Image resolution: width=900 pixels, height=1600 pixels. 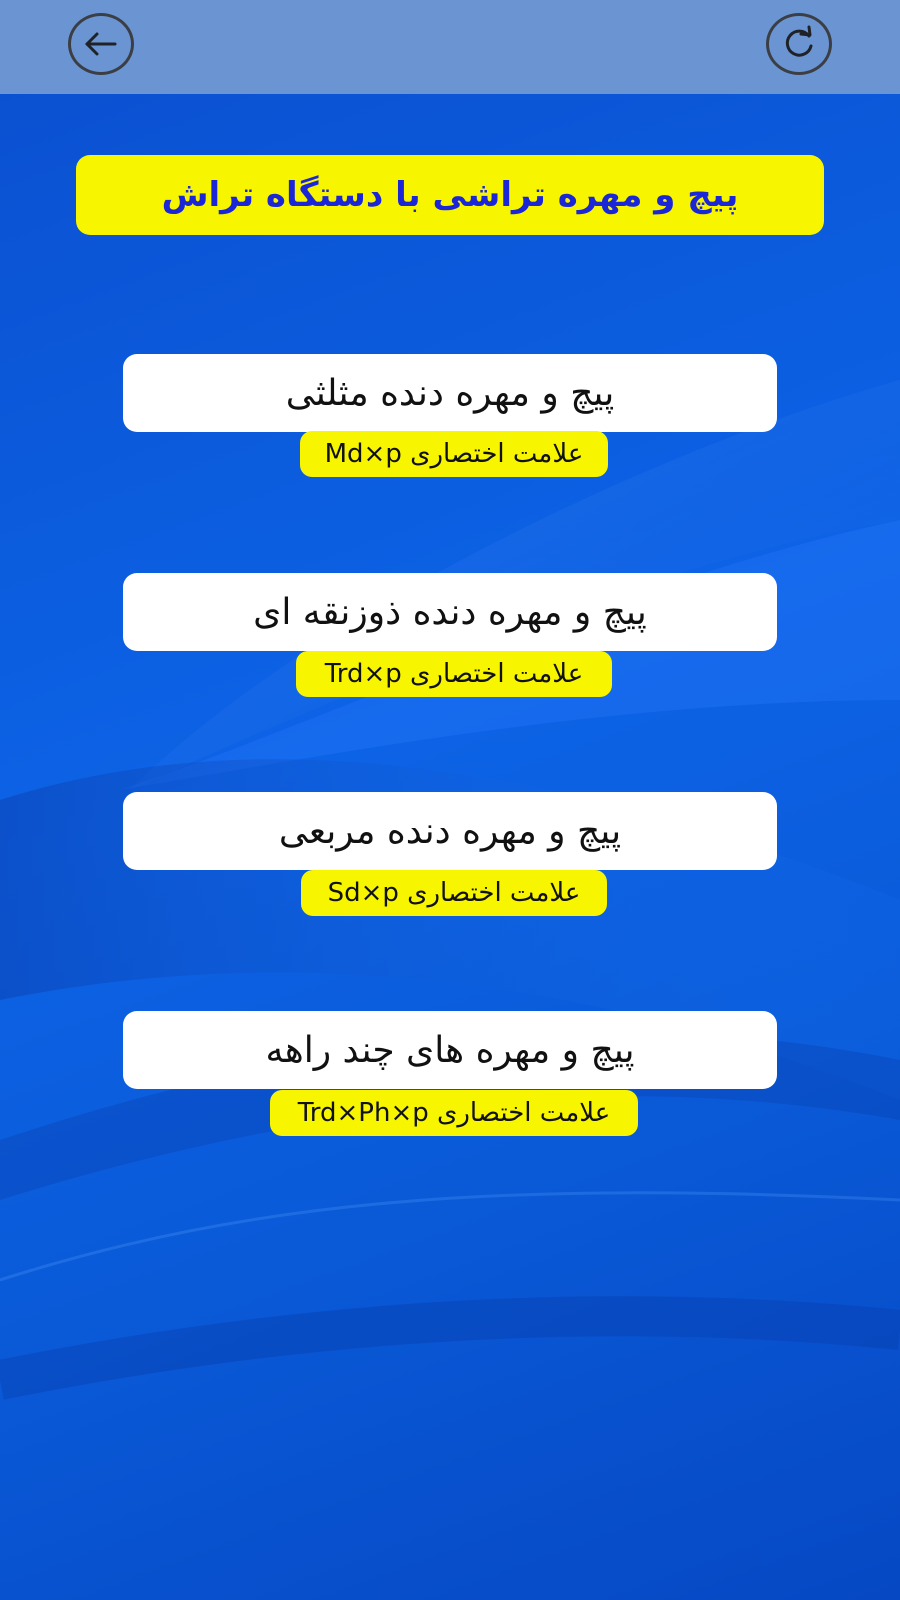 I want to click on refresh-button, so click(x=799, y=44).